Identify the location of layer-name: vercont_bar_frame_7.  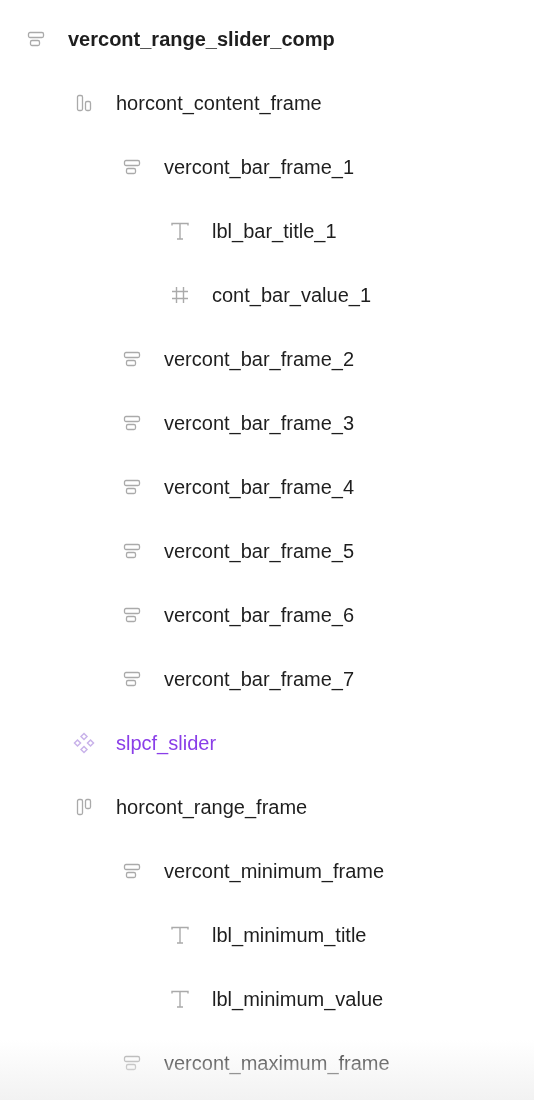
(259, 679).